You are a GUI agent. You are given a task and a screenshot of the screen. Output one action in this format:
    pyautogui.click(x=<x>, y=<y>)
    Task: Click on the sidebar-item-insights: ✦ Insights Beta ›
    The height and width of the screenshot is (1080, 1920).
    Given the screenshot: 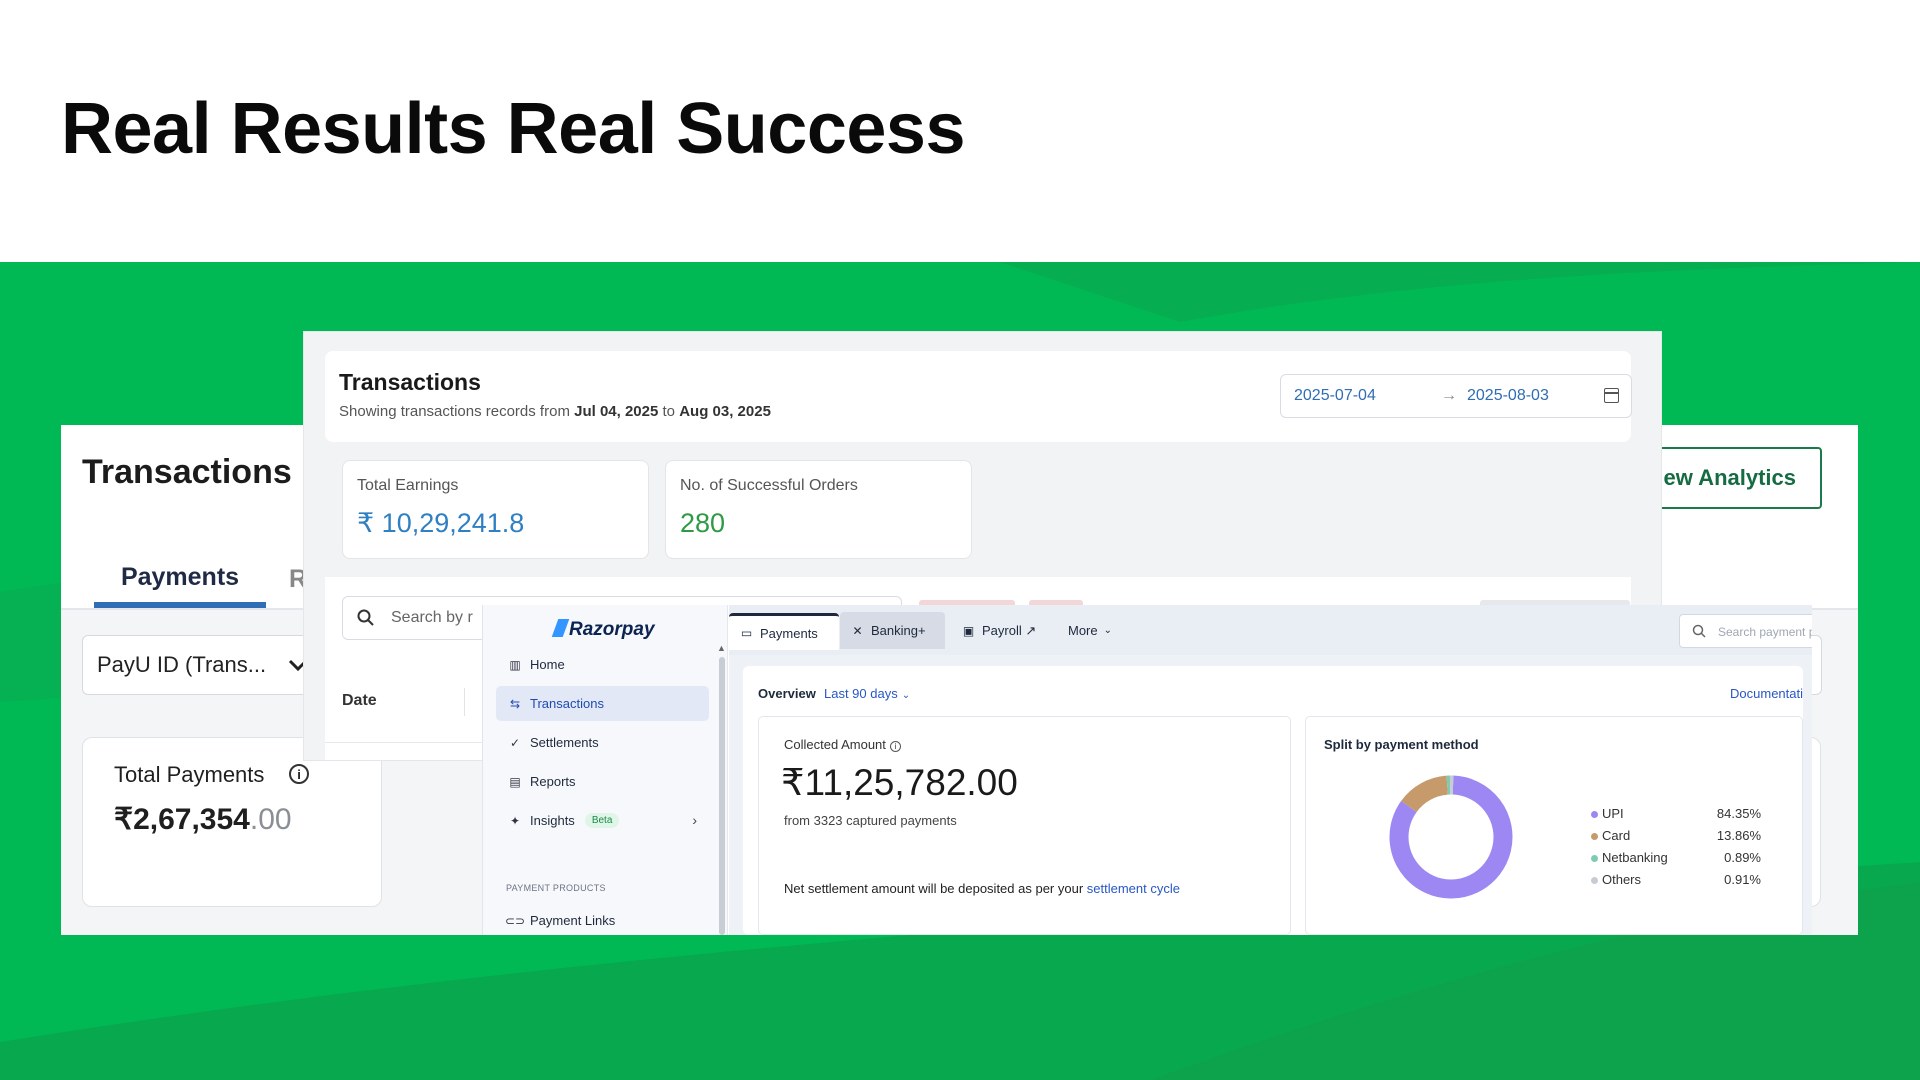 What is the action you would take?
    pyautogui.click(x=602, y=820)
    